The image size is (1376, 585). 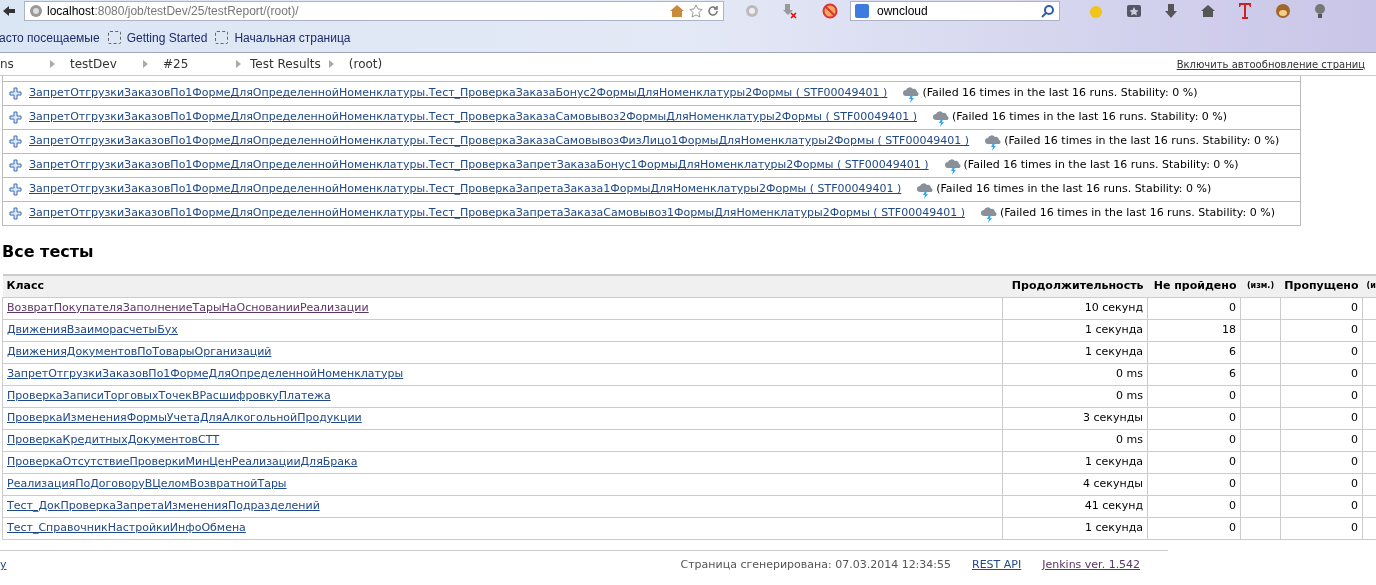 I want to click on class-link: ДвиженияДокументовПоТоварыОрганизаций, so click(x=139, y=351).